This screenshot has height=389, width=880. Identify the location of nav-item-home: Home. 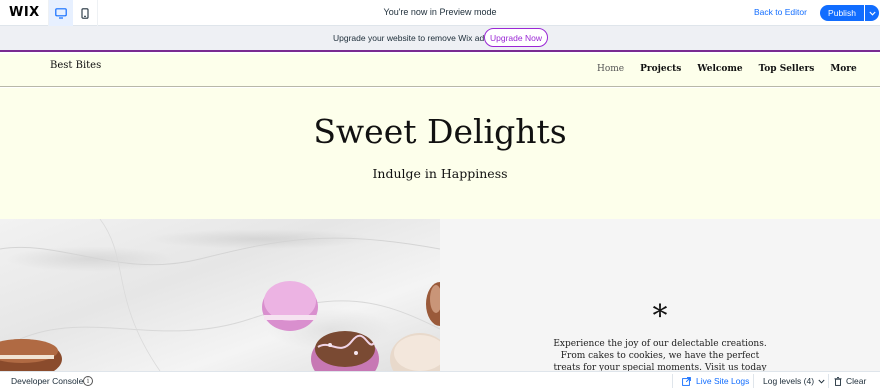
(610, 69).